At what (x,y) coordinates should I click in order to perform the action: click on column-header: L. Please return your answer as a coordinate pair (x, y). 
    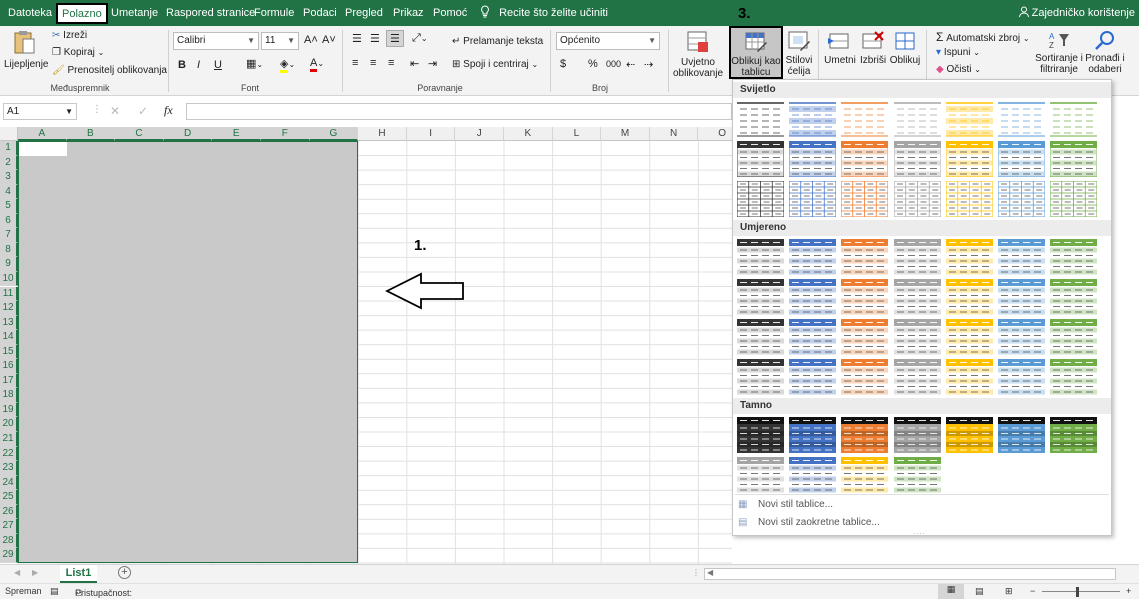
    Looking at the image, I should click on (577, 134).